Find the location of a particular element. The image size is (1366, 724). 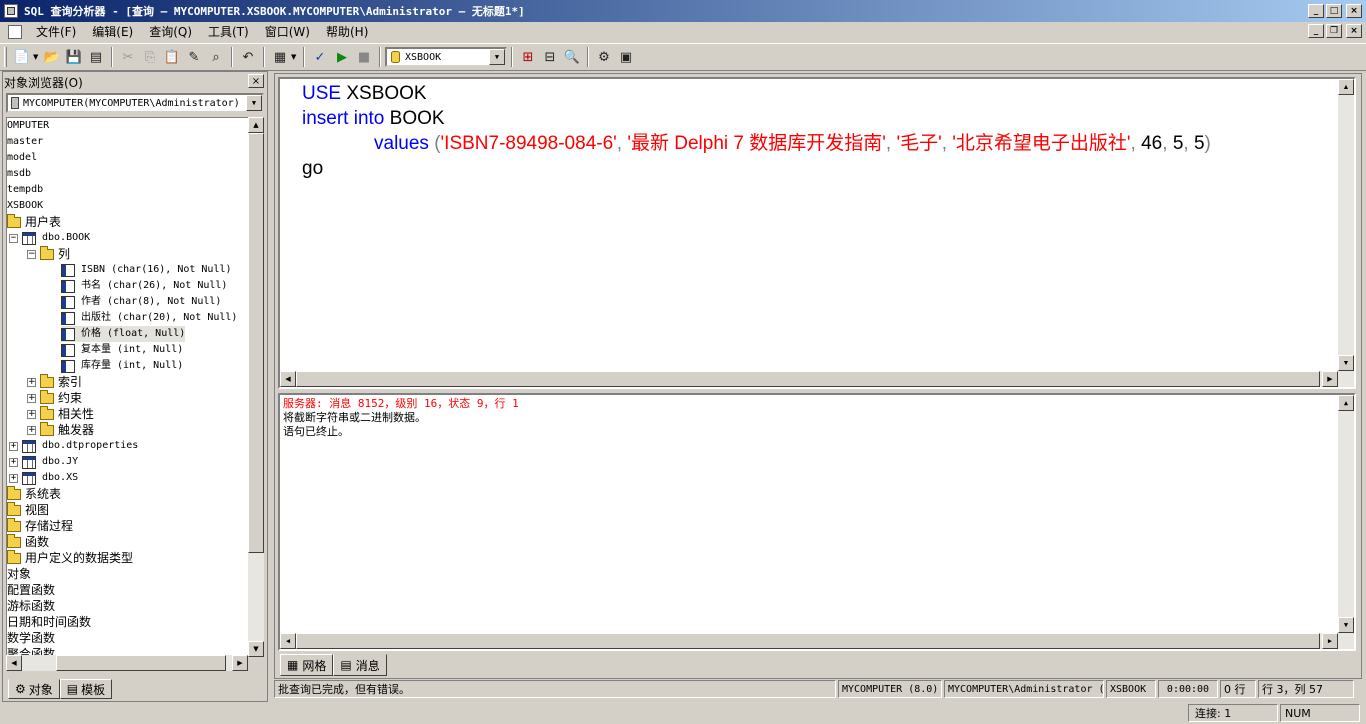

tree-item: 出版社 (char(20), Not Null) is located at coordinates (149, 318).